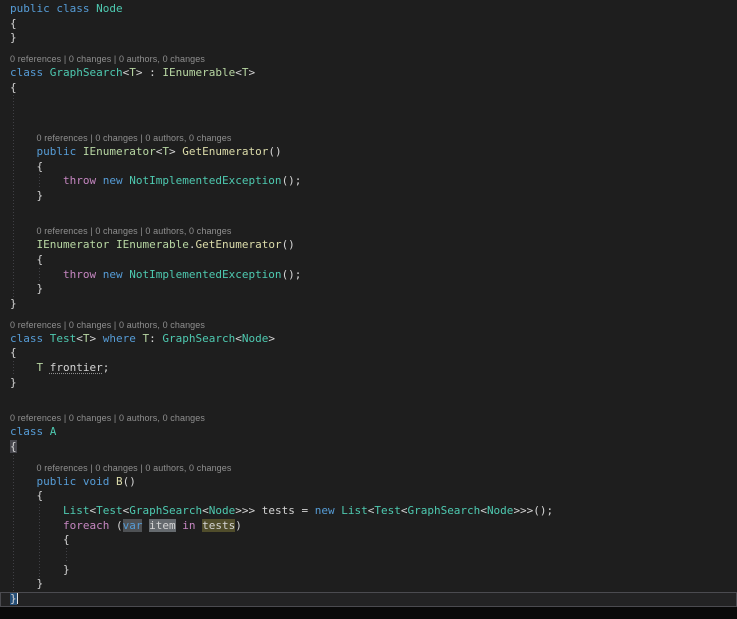 The width and height of the screenshot is (737, 619). Describe the element at coordinates (106, 368) in the screenshot. I see `code-token: ;` at that location.